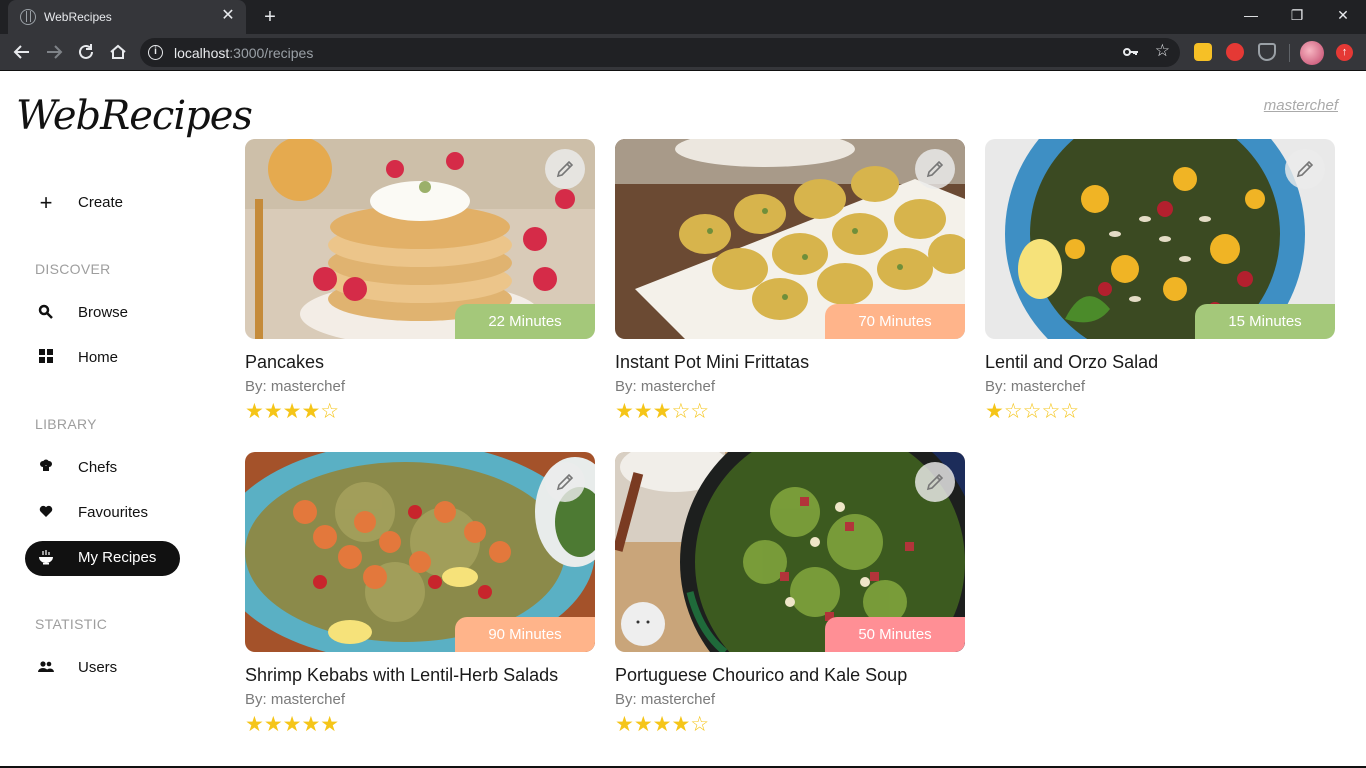 Image resolution: width=1366 pixels, height=768 pixels. I want to click on rating-stars: ★☆☆☆☆, so click(1032, 411).